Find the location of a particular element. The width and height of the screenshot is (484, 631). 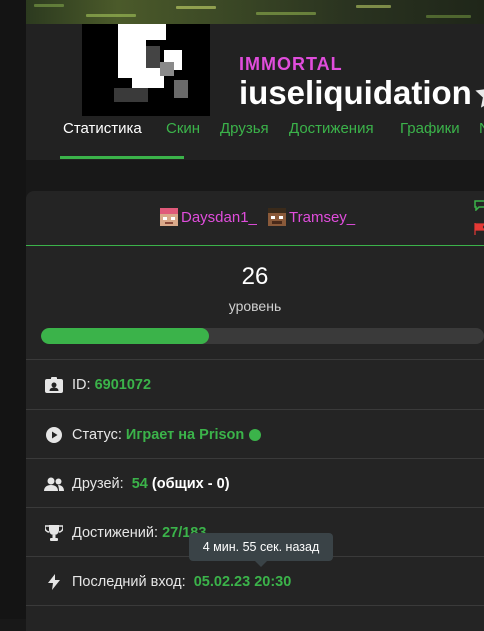

player-link-2: Tramsey_ is located at coordinates (311, 217).